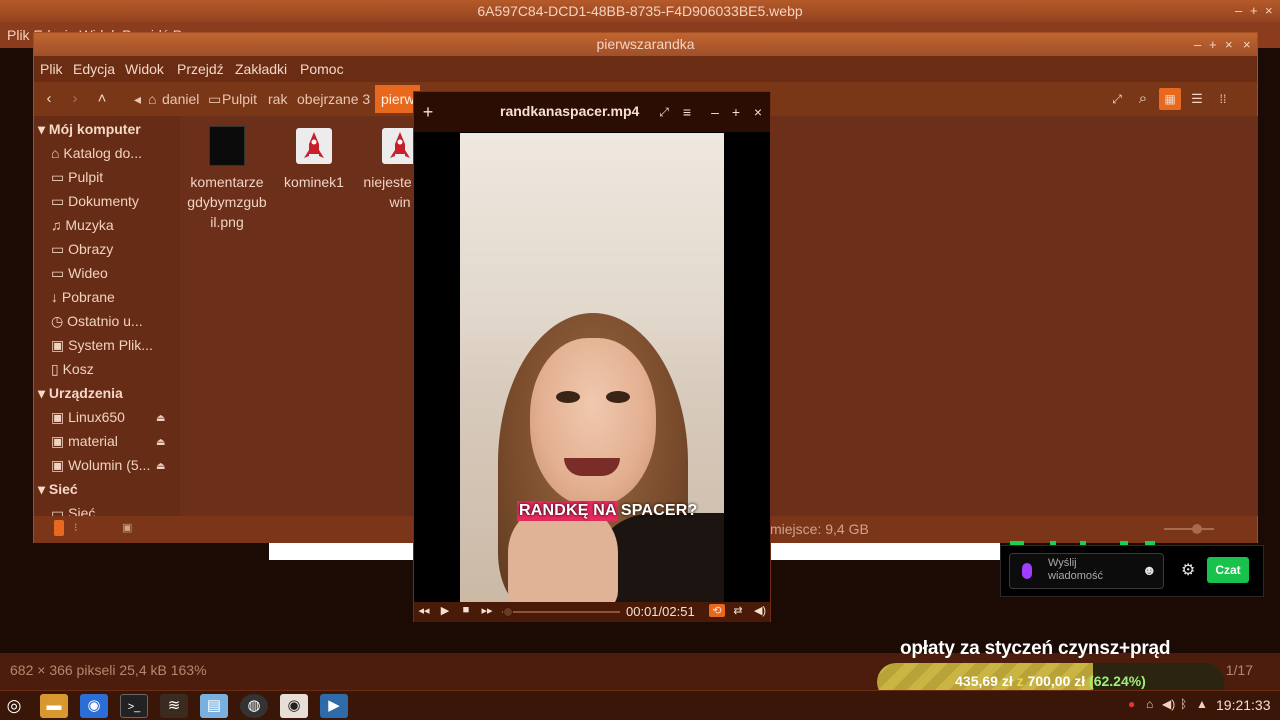  I want to click on video-frame: RANDKĘ NA SPACER?, so click(592, 368).